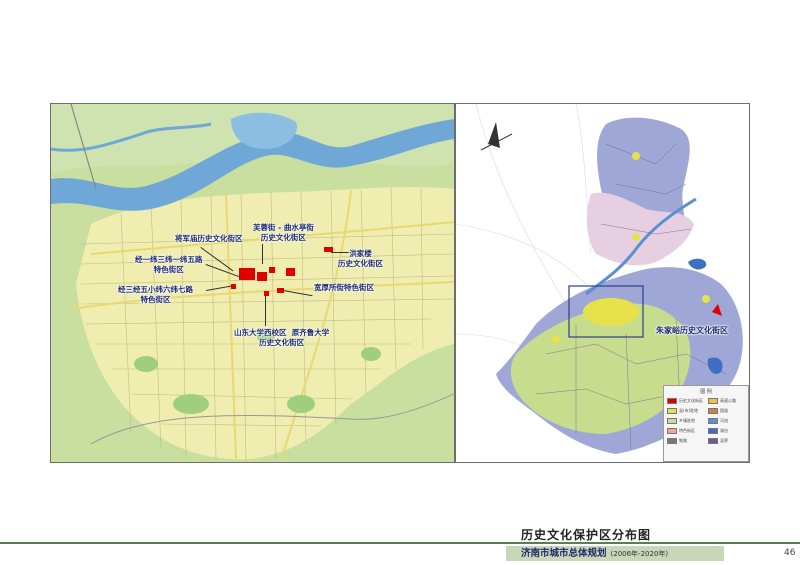 The width and height of the screenshot is (800, 565). I want to click on leader-furongjie, so click(262, 254).